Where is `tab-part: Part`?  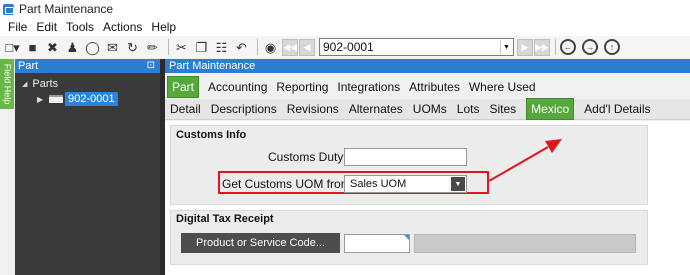
tab-part: Part is located at coordinates (183, 86).